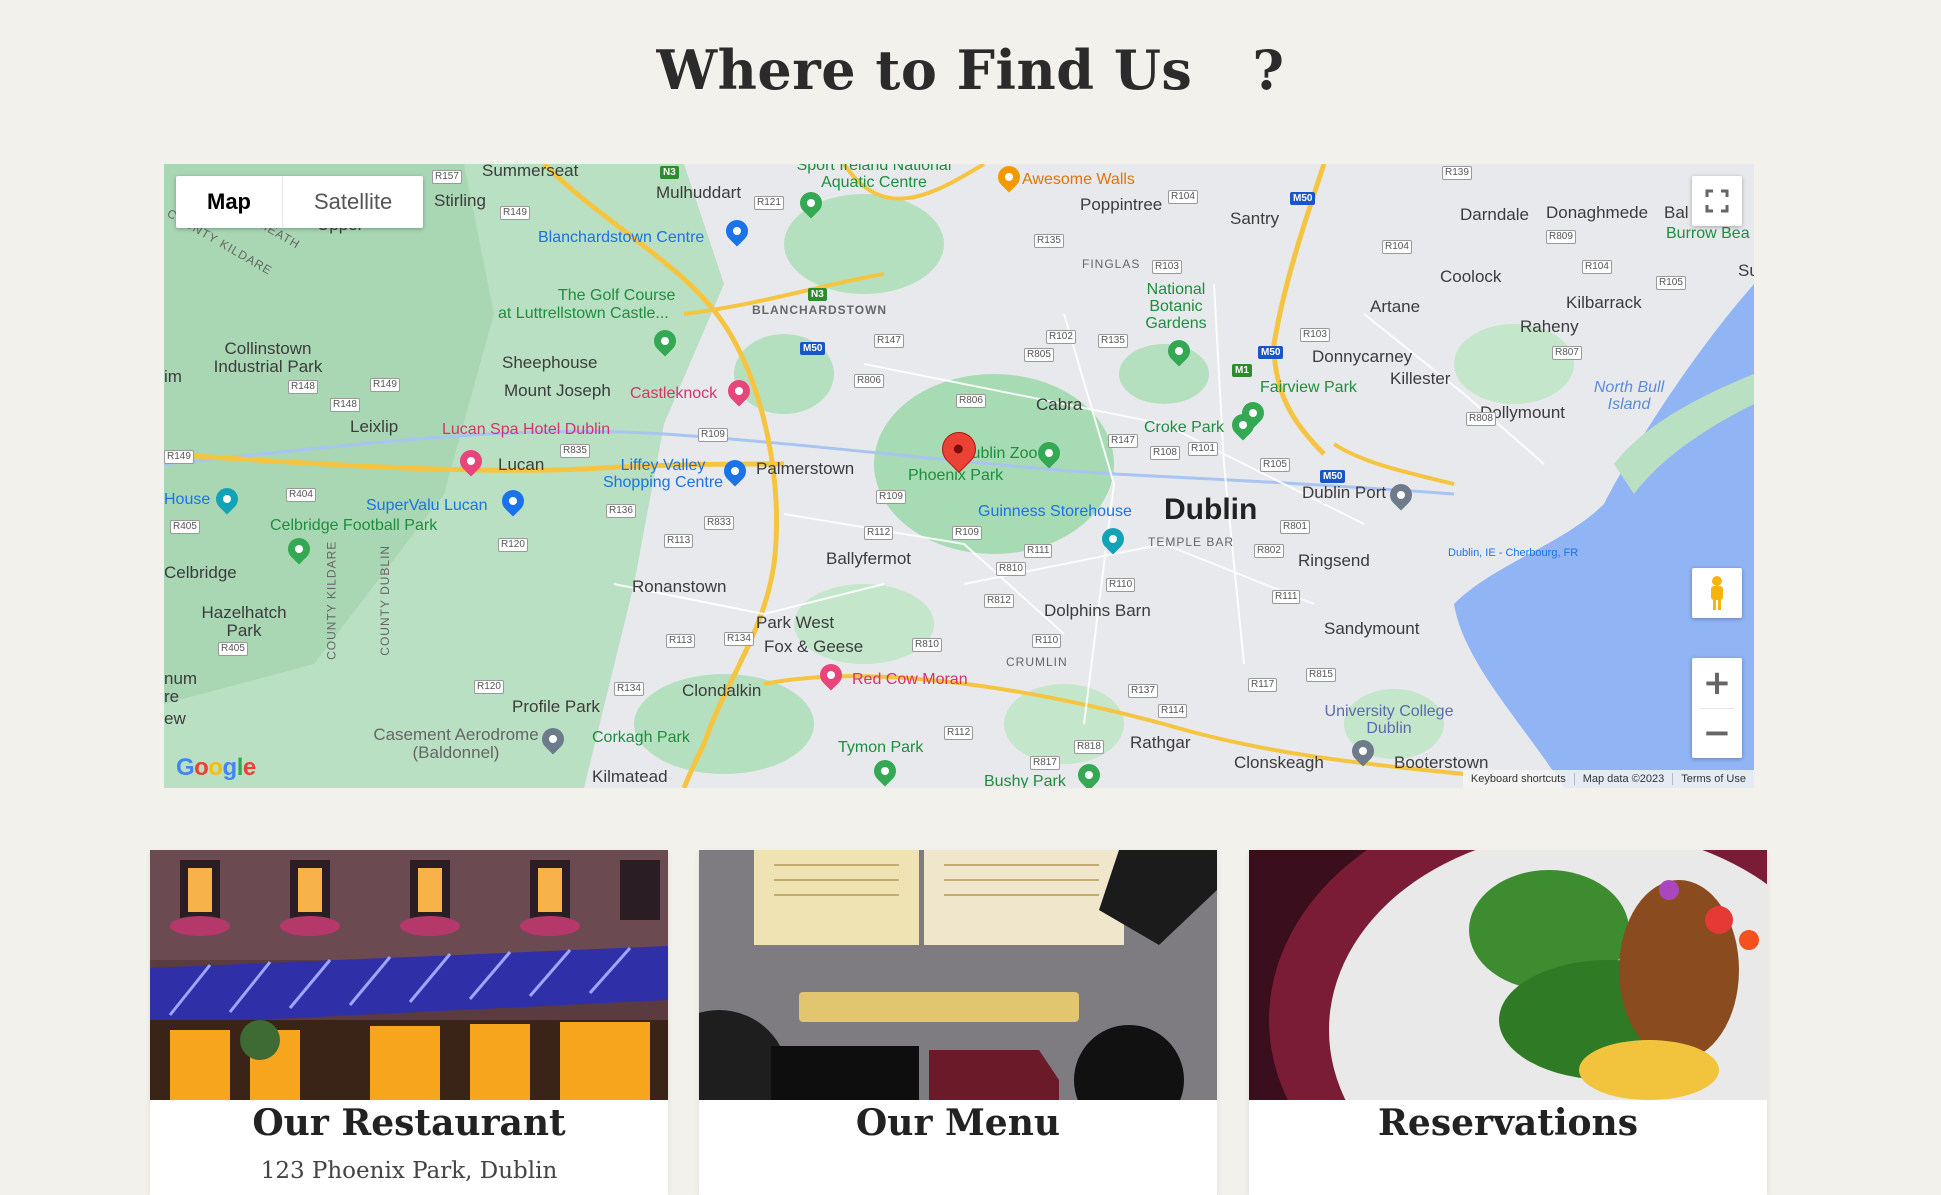 The image size is (1941, 1195). Describe the element at coordinates (530, 172) in the screenshot. I see `map-label-summerseat: Summerseat` at that location.